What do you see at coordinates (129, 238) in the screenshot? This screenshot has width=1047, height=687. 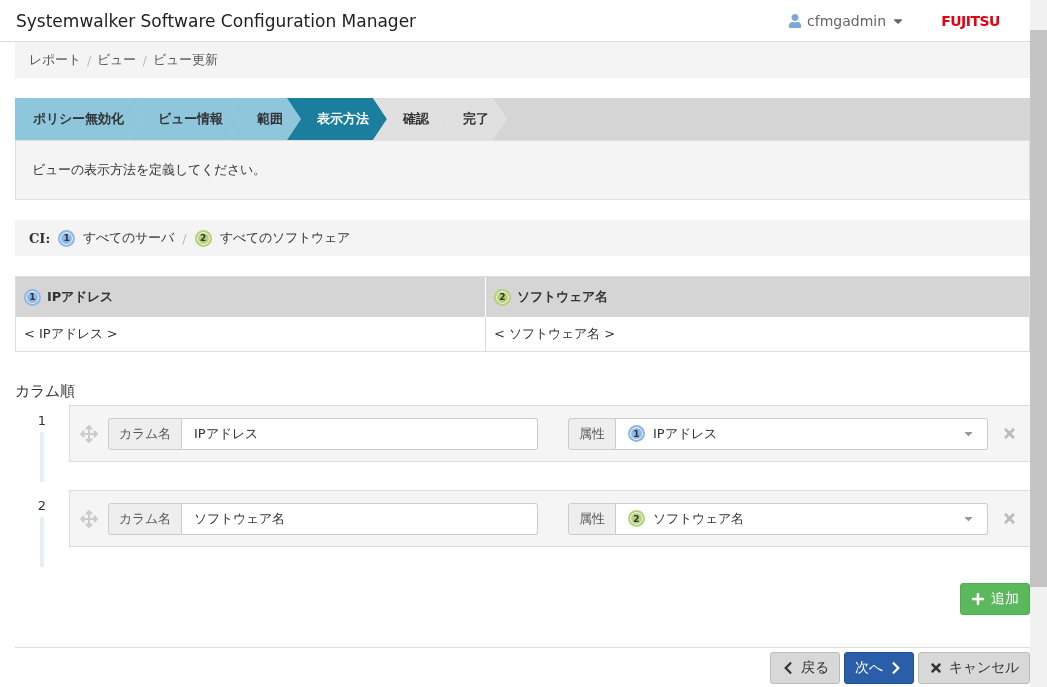 I see `ci-name: すべてのサーバ` at bounding box center [129, 238].